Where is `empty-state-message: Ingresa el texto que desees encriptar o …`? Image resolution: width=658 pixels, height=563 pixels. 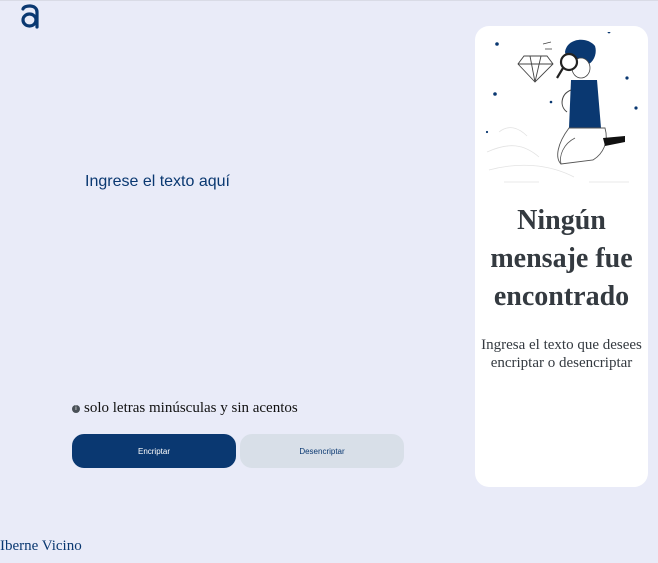
empty-state-message: Ingresa el texto que desees encriptar o … is located at coordinates (561, 354).